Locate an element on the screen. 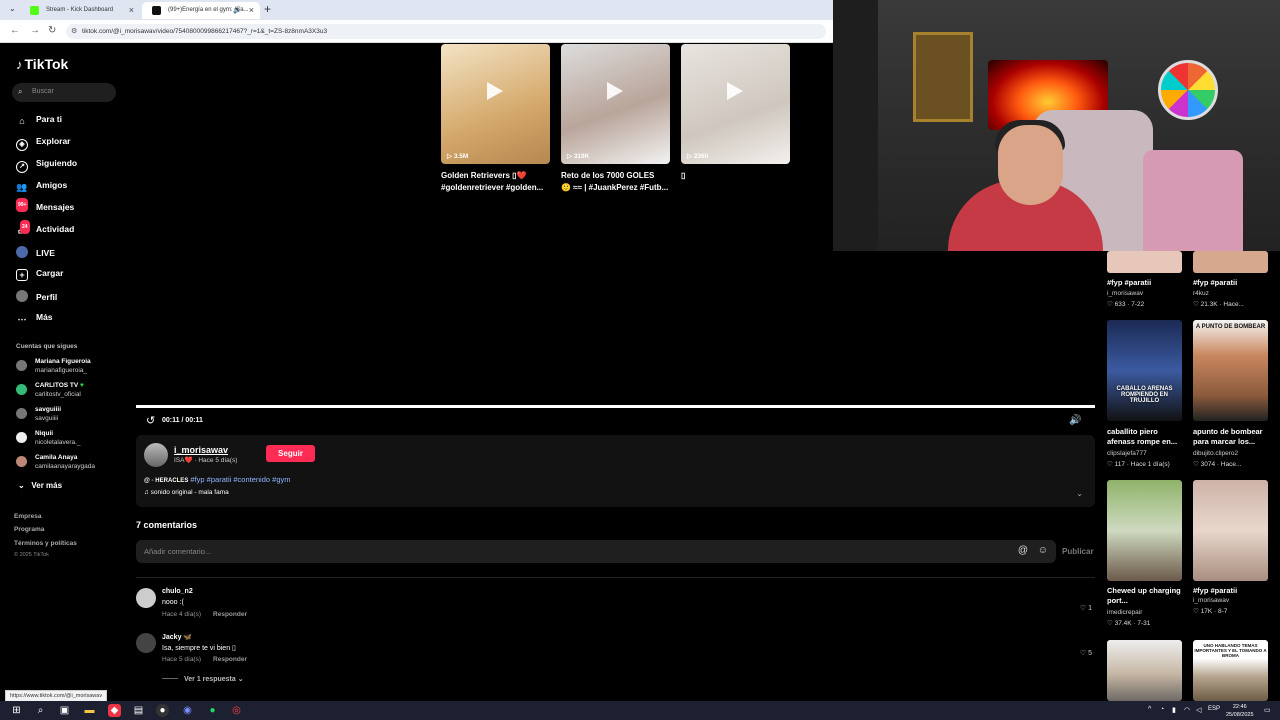 The height and width of the screenshot is (720, 1280). grid-video-thumb: CABALLO ARENAS ROMPIENDO EN TRUJILLO is located at coordinates (1144, 370).